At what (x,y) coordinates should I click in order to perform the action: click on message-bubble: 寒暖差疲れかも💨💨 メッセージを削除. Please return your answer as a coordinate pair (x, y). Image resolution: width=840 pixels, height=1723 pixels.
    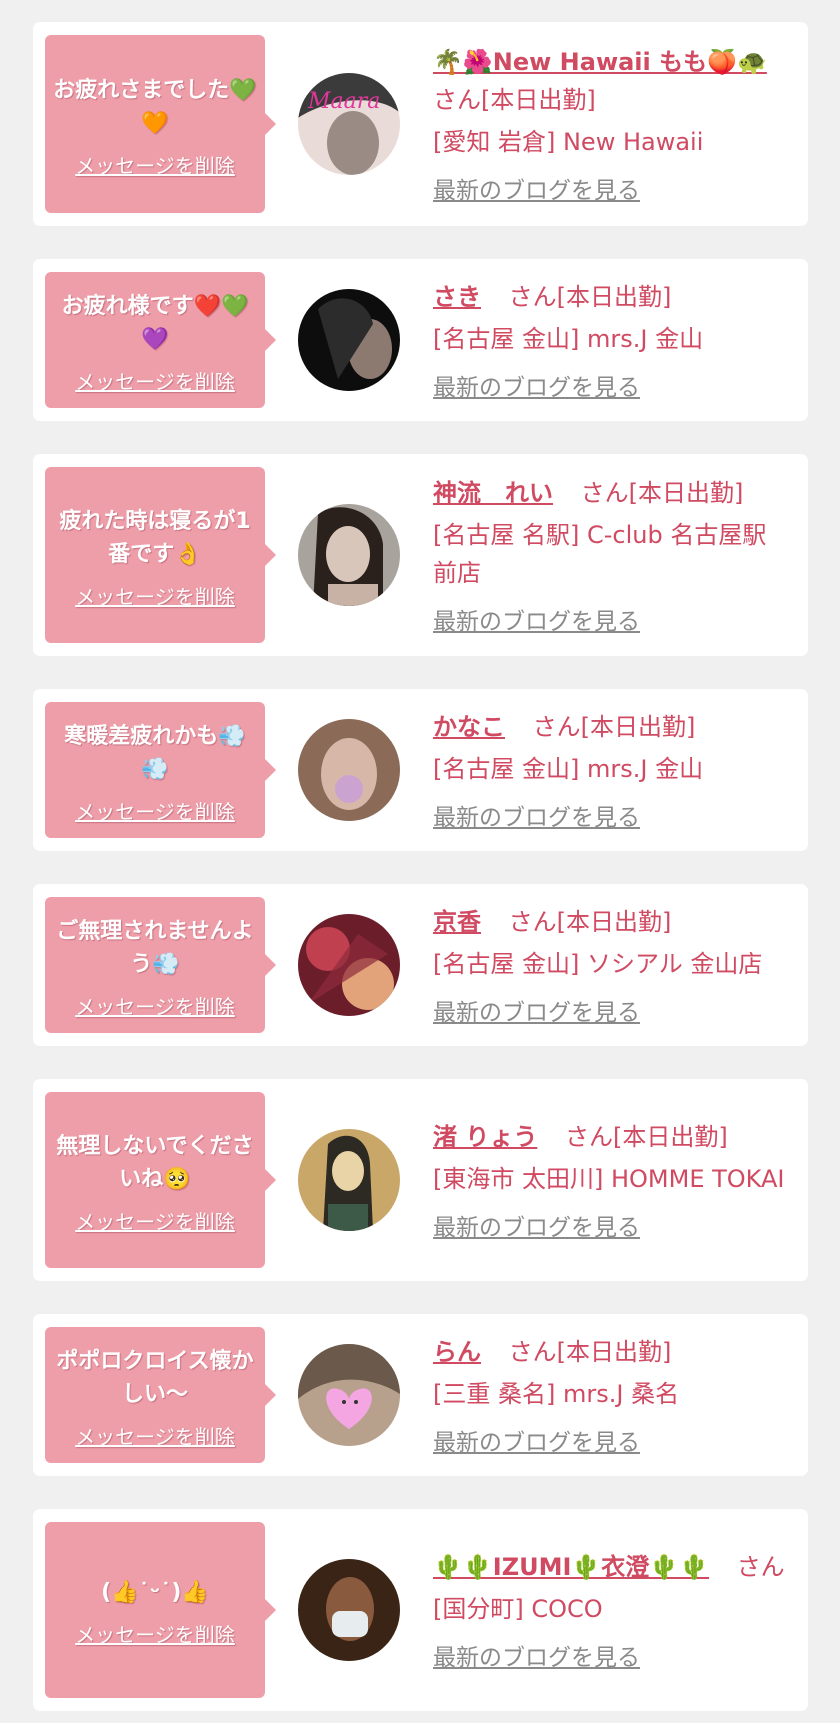
    Looking at the image, I should click on (160, 770).